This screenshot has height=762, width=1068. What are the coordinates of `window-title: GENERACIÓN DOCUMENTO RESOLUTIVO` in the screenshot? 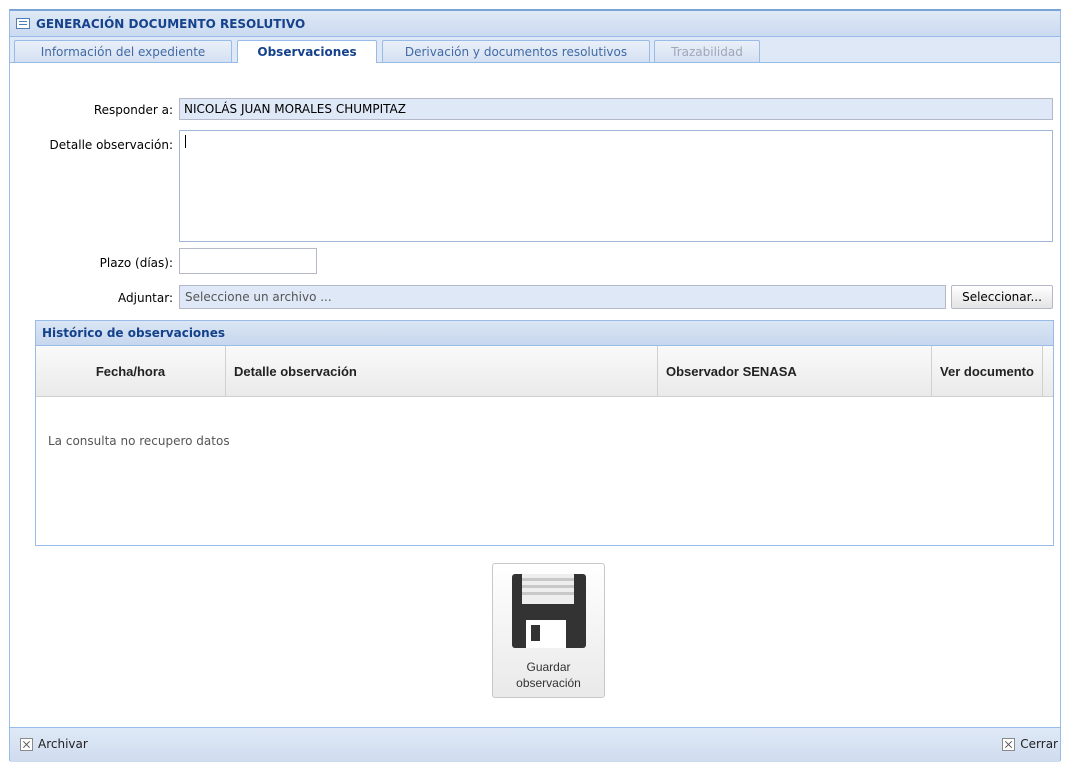 It's located at (171, 23).